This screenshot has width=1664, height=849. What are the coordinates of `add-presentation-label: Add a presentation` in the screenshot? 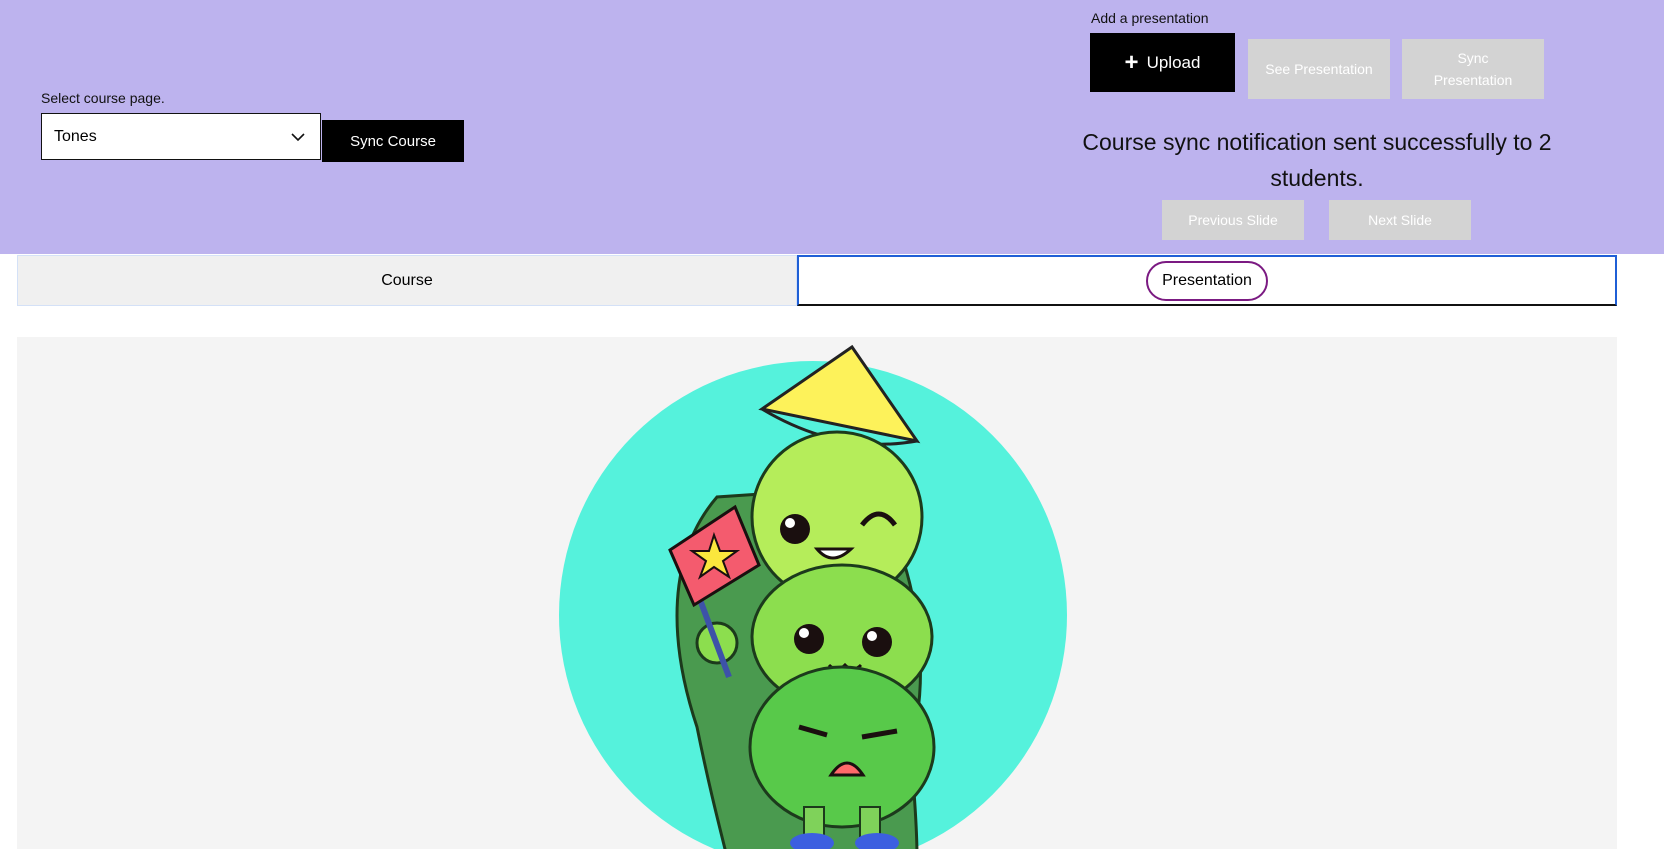 It's located at (1150, 18).